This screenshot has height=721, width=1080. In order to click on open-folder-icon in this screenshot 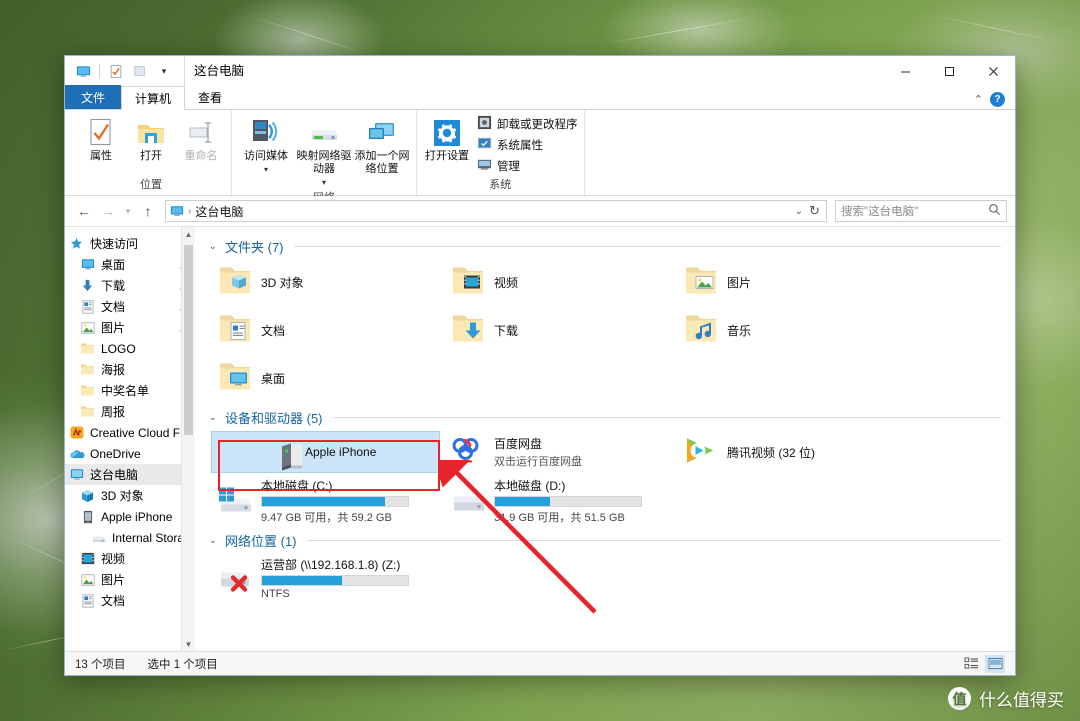, I will do `click(151, 133)`.